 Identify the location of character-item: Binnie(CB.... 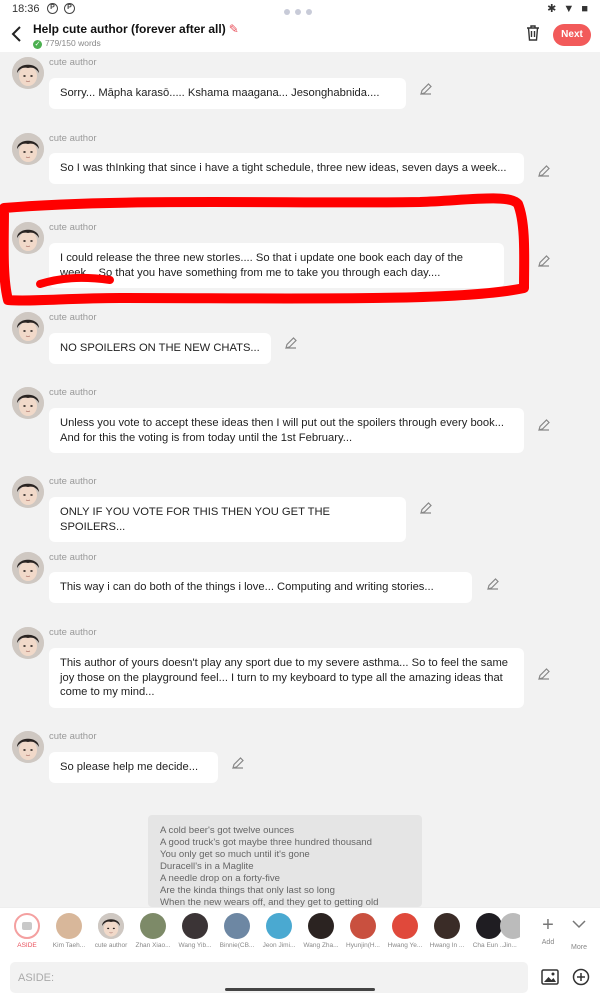
(237, 931).